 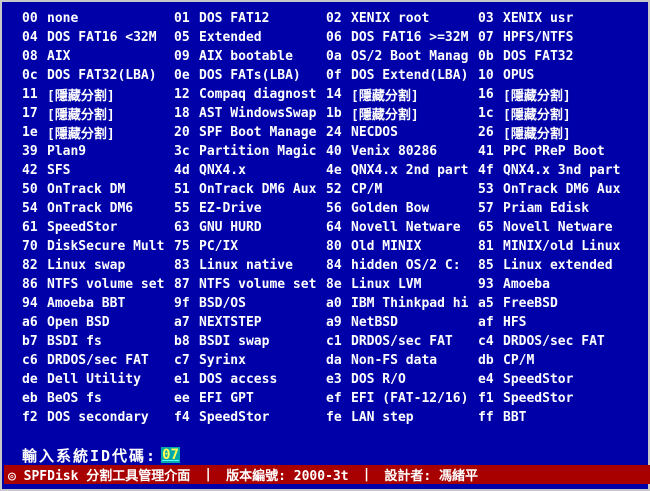 I want to click on partition-type-entry: a6 Open BSD, so click(x=98, y=322).